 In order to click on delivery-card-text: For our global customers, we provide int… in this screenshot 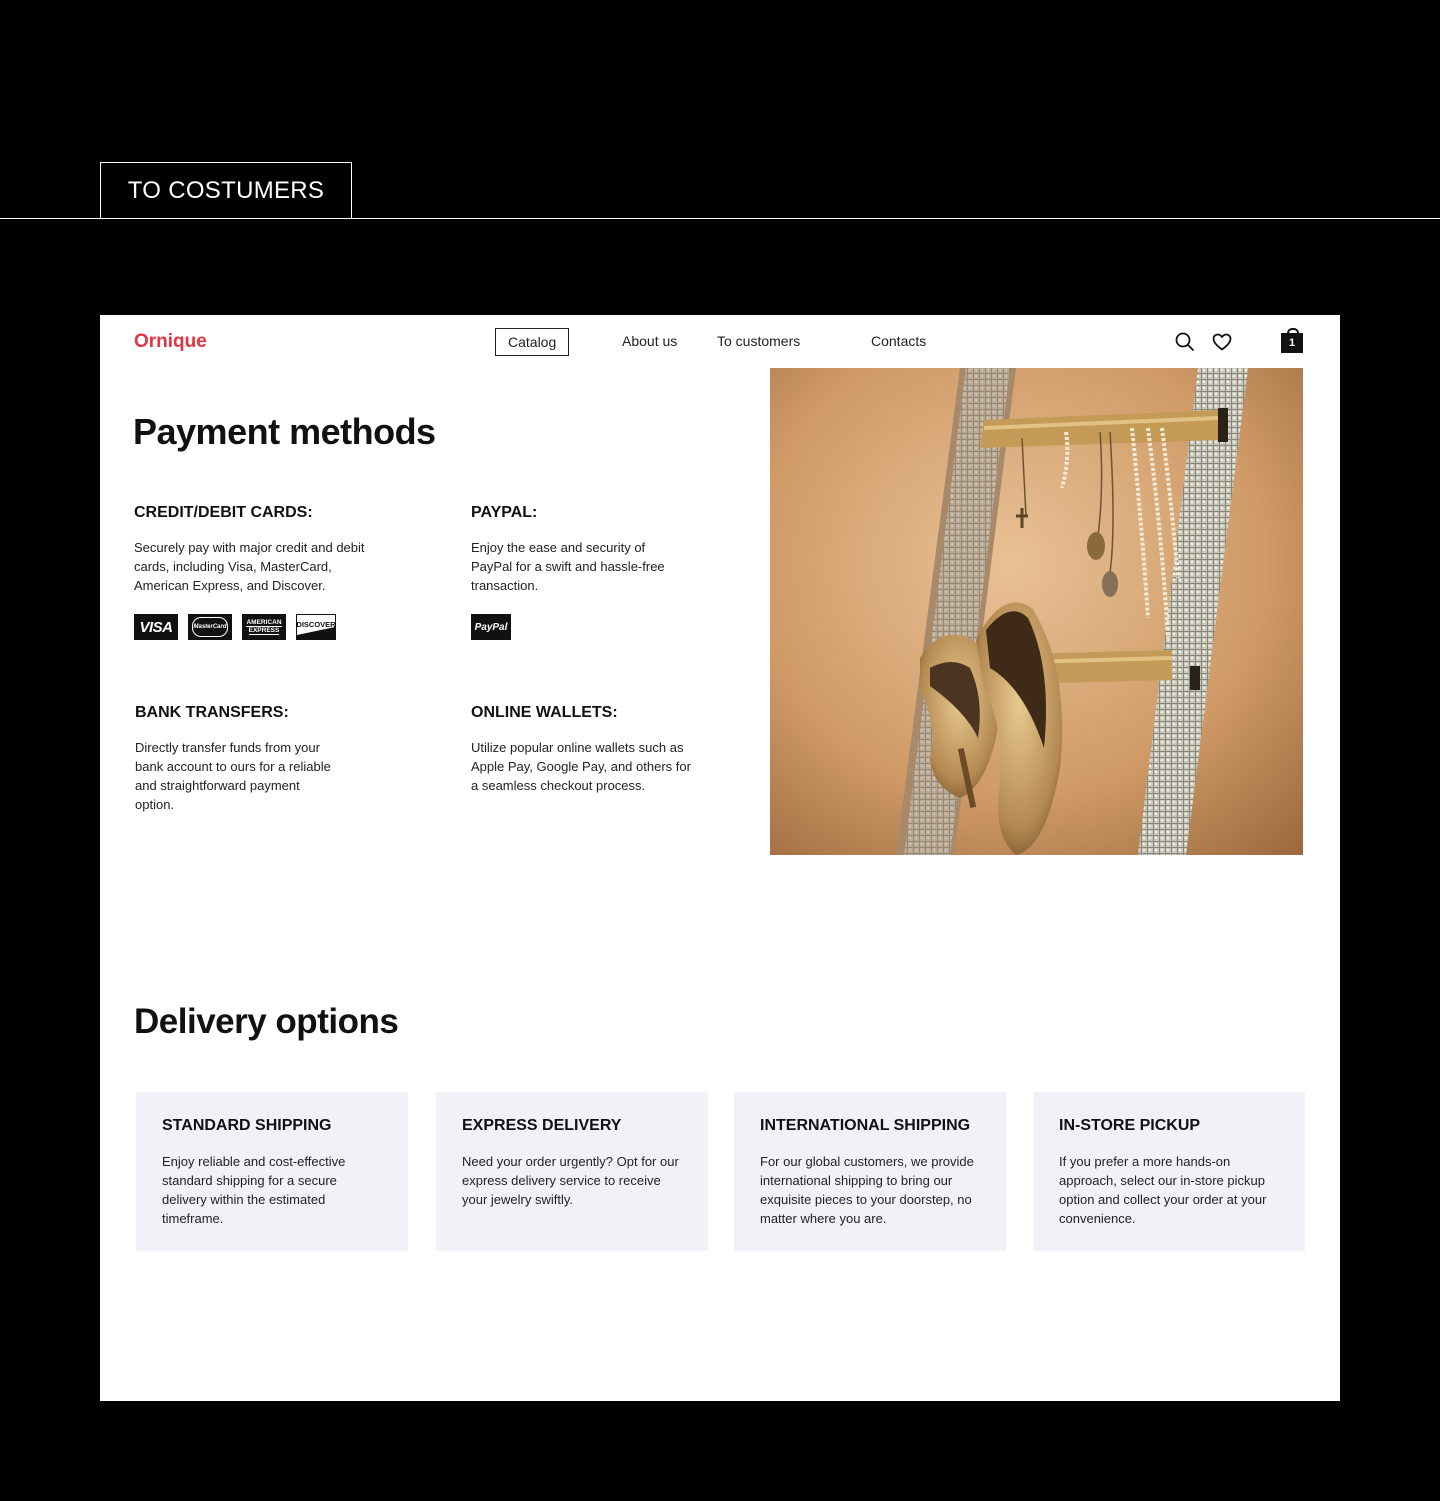, I will do `click(867, 1190)`.